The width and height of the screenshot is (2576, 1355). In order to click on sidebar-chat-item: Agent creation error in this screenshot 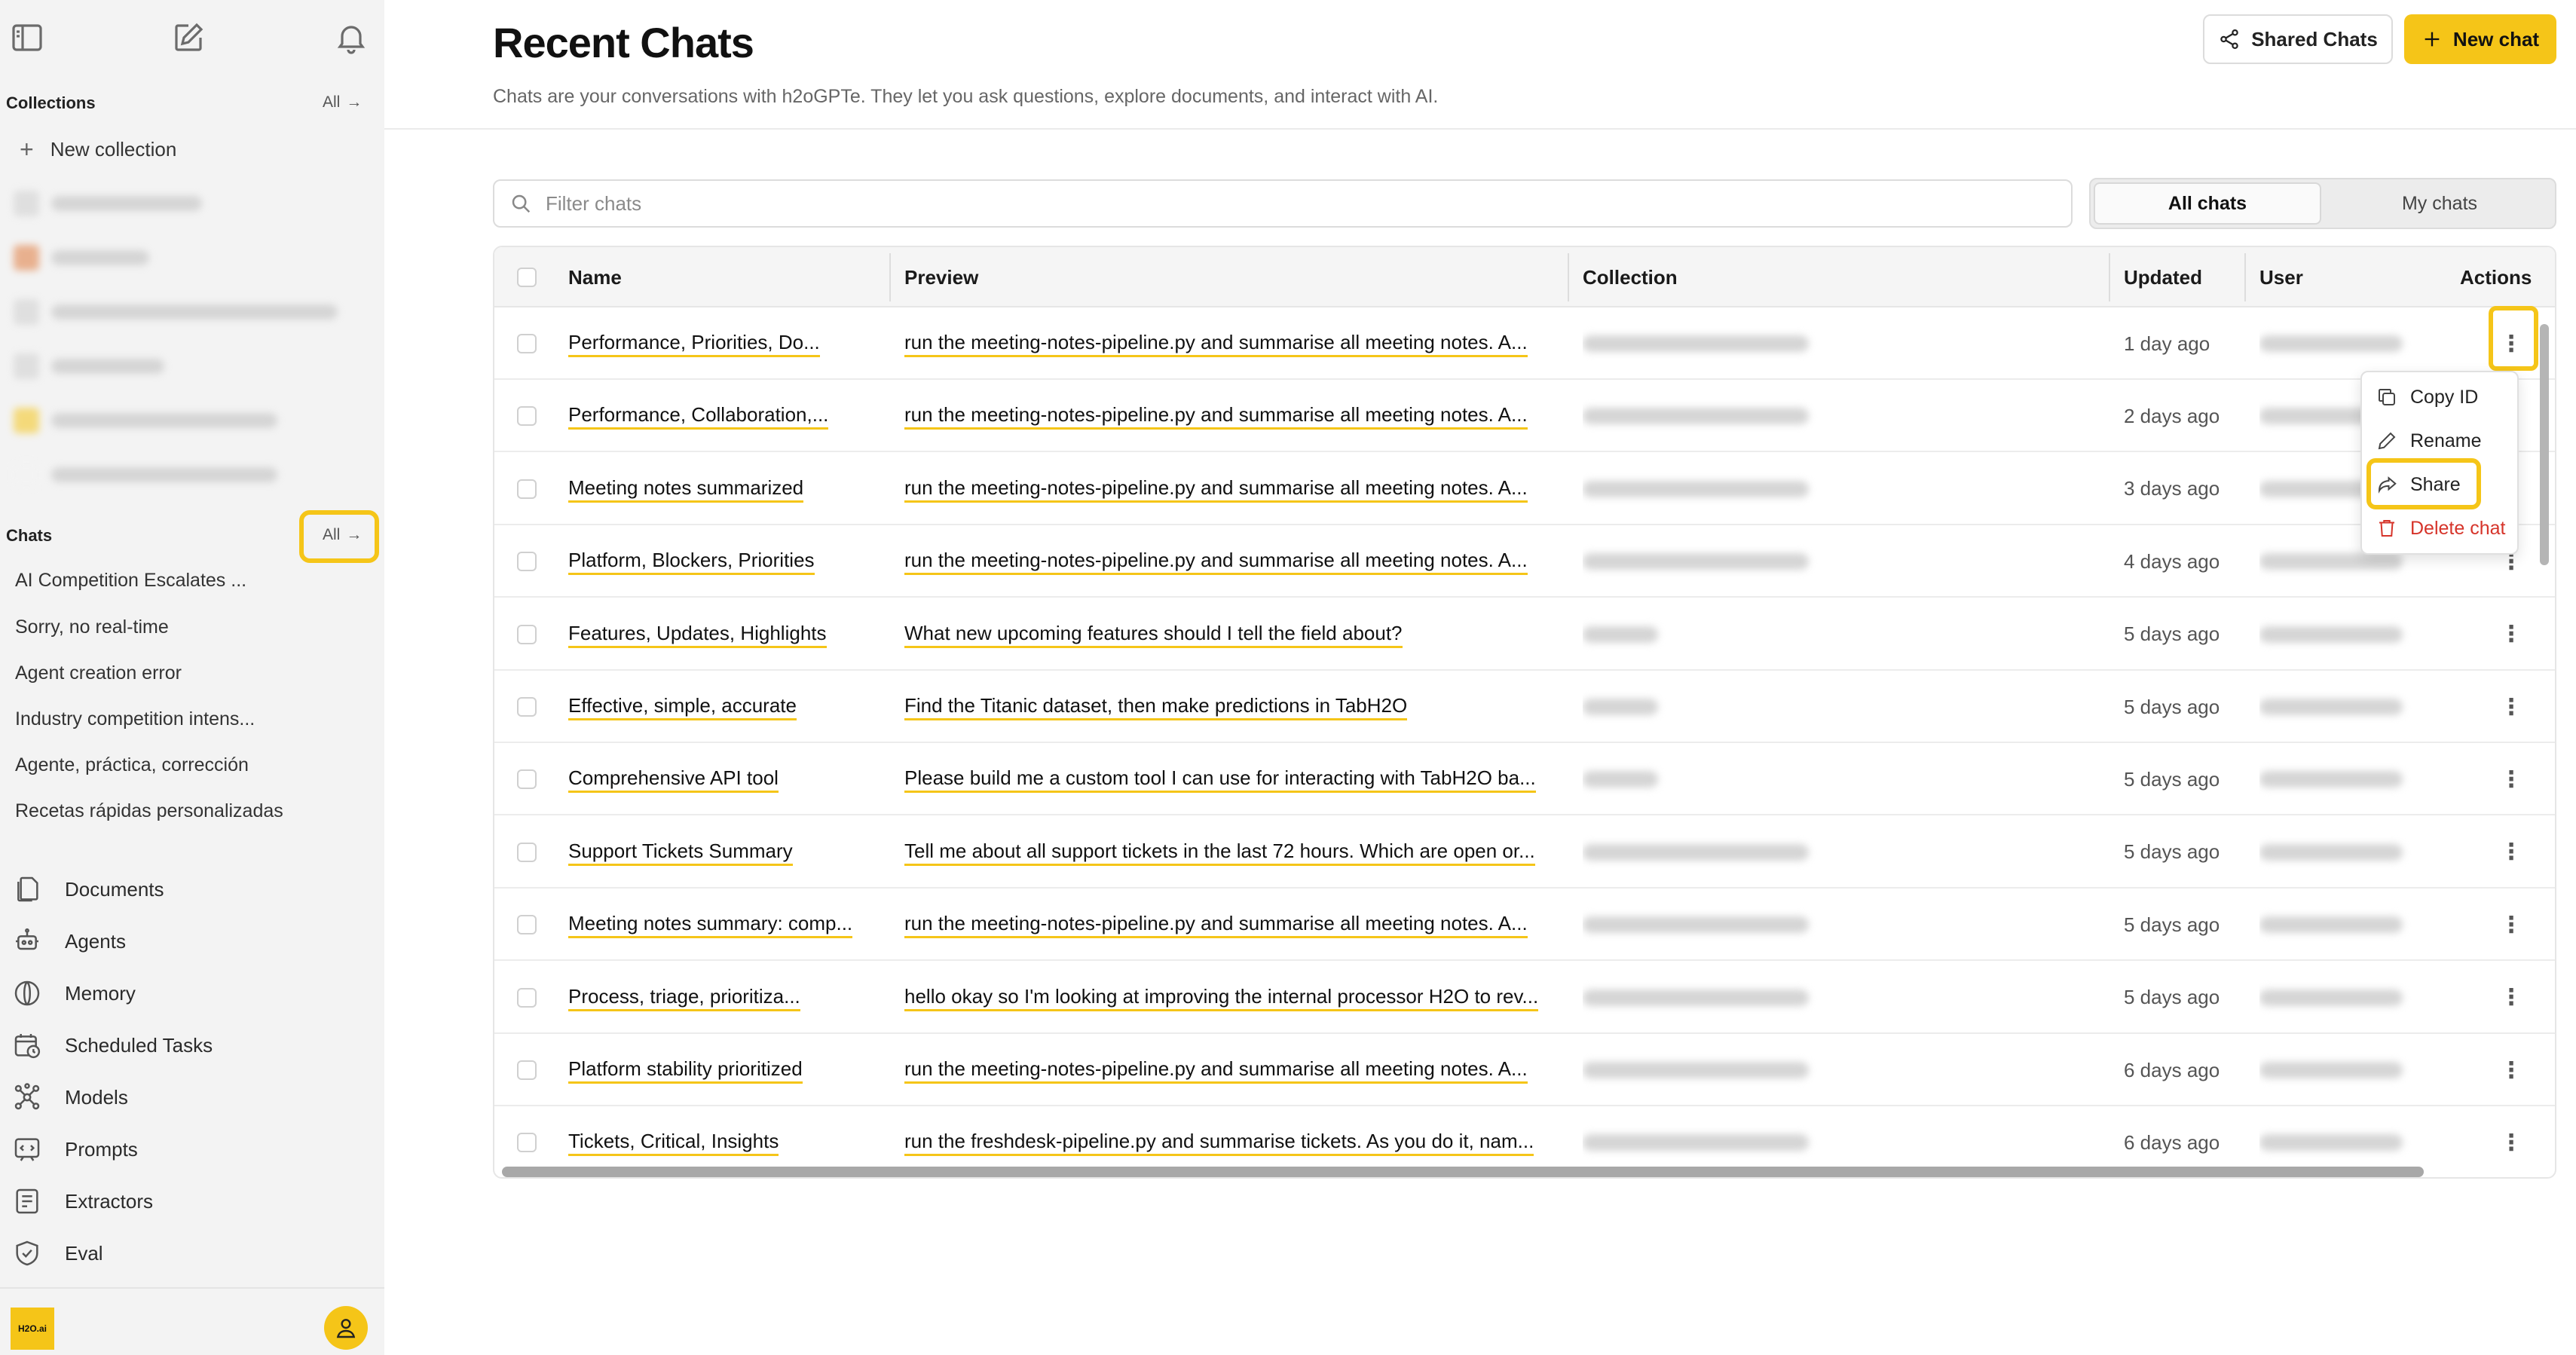, I will do `click(98, 673)`.